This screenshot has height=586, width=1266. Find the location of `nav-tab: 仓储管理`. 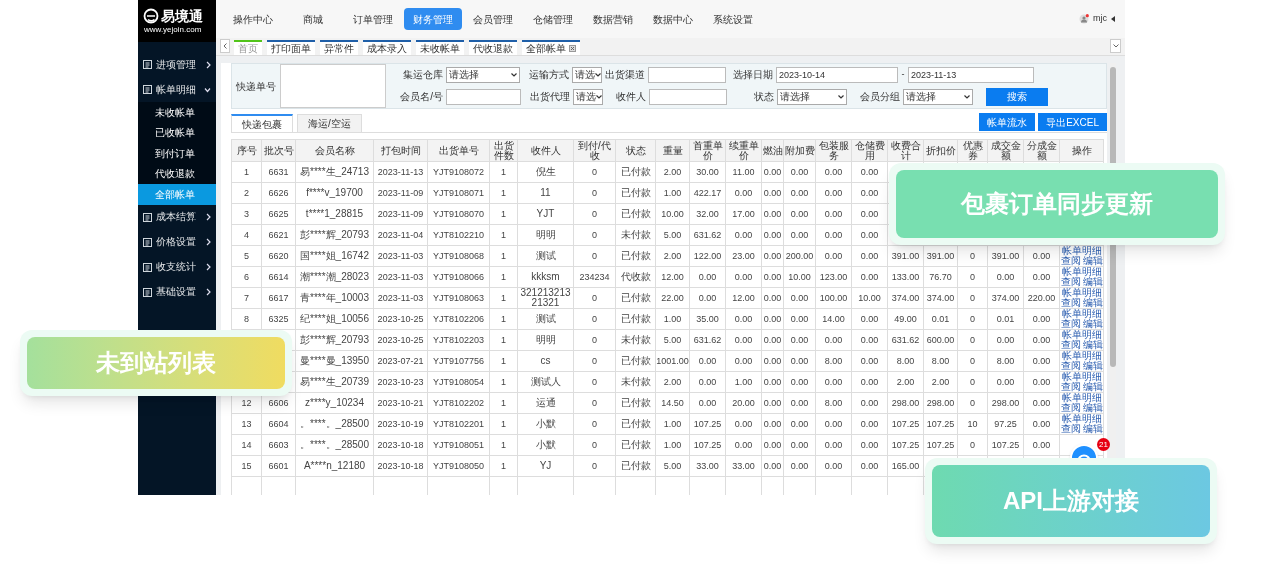

nav-tab: 仓储管理 is located at coordinates (553, 19).